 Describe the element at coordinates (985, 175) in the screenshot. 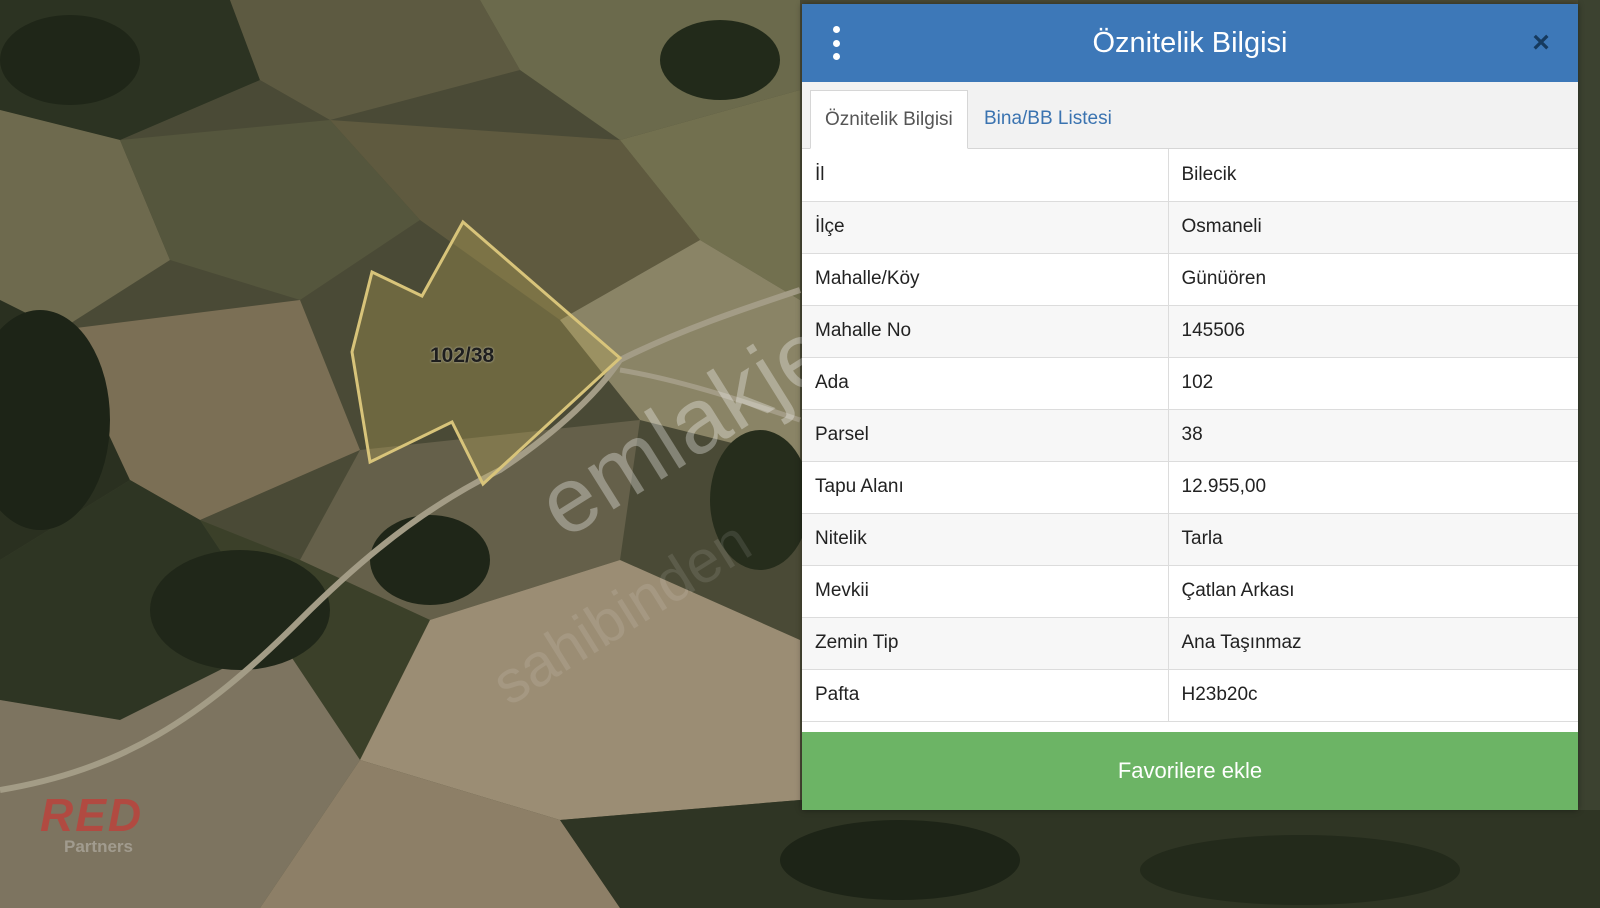

I see `row-key: İl` at that location.